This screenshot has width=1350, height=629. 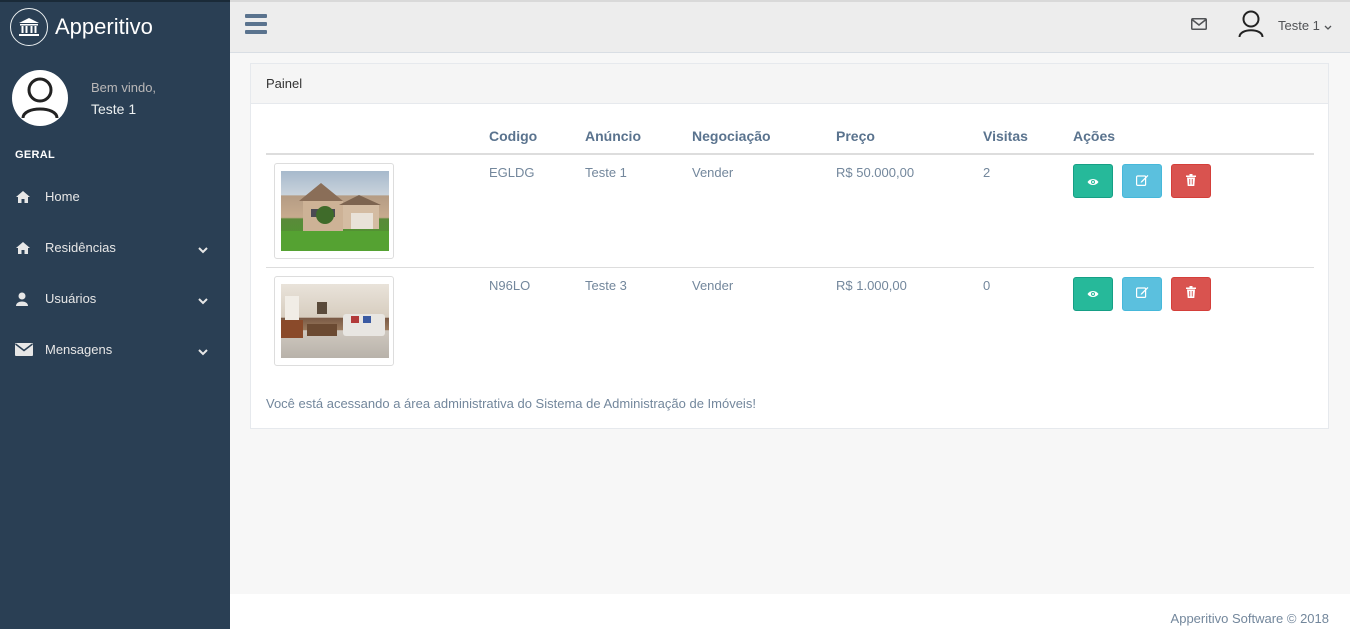 What do you see at coordinates (638, 211) in the screenshot?
I see `cell-anuncio: Teste 1` at bounding box center [638, 211].